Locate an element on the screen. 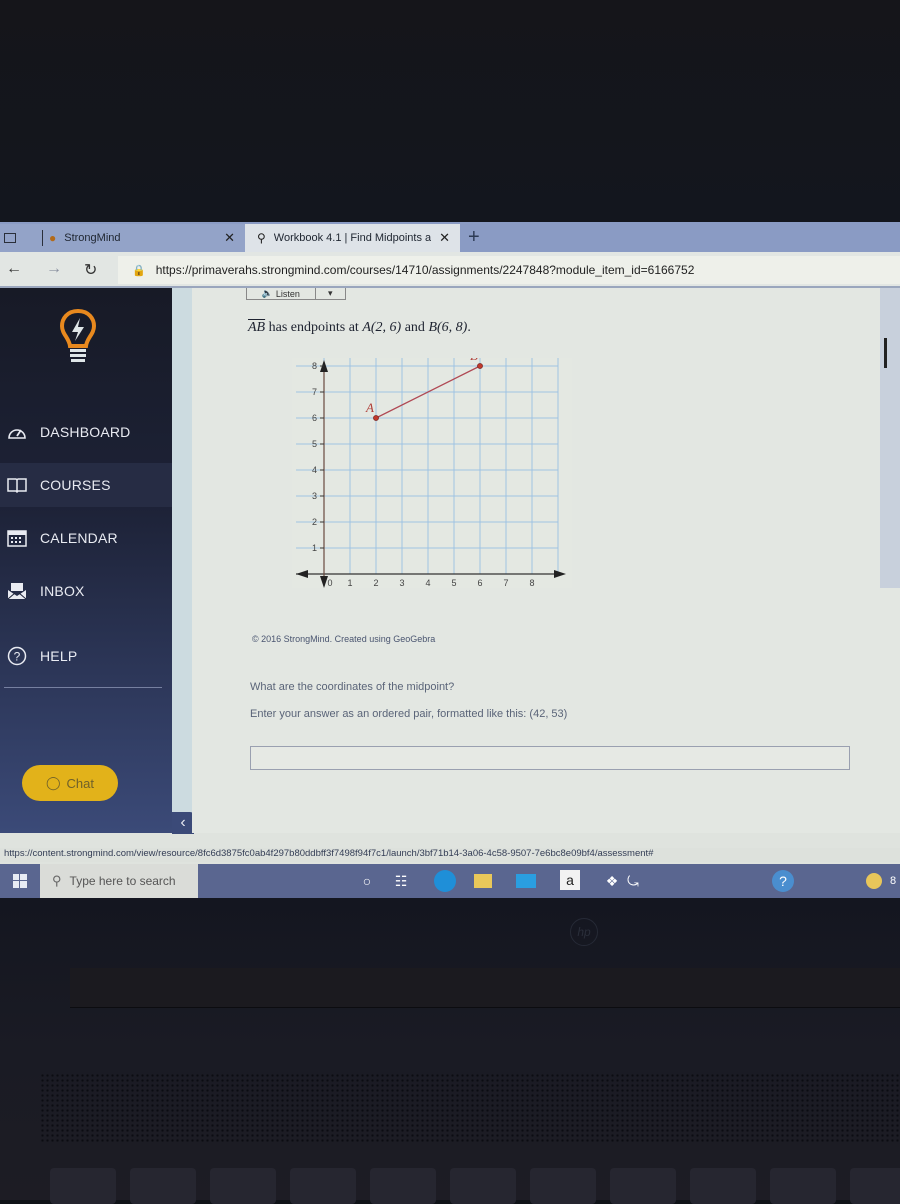  amazon-icon: a is located at coordinates (570, 880).